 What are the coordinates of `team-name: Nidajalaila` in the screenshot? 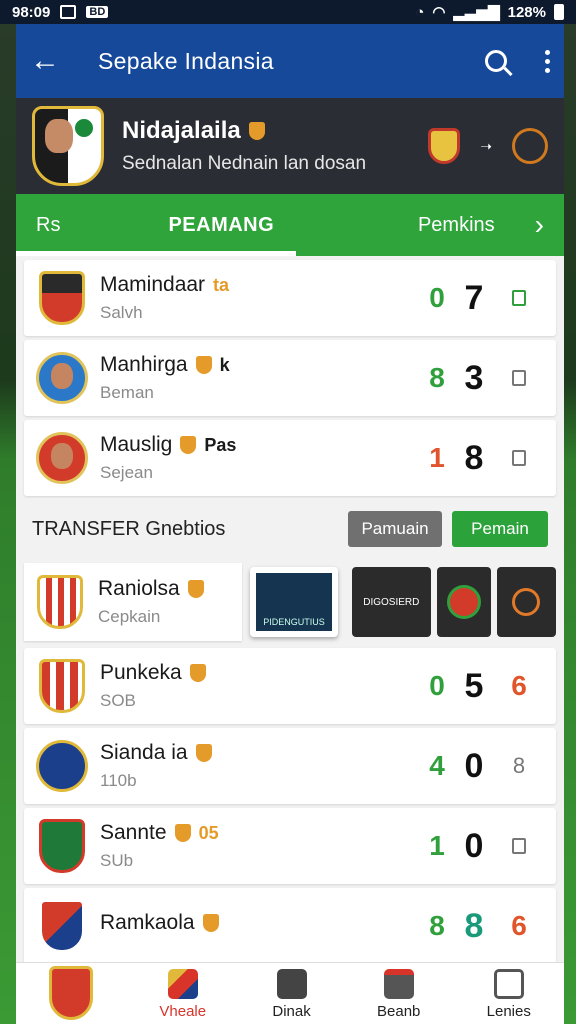 It's located at (181, 130).